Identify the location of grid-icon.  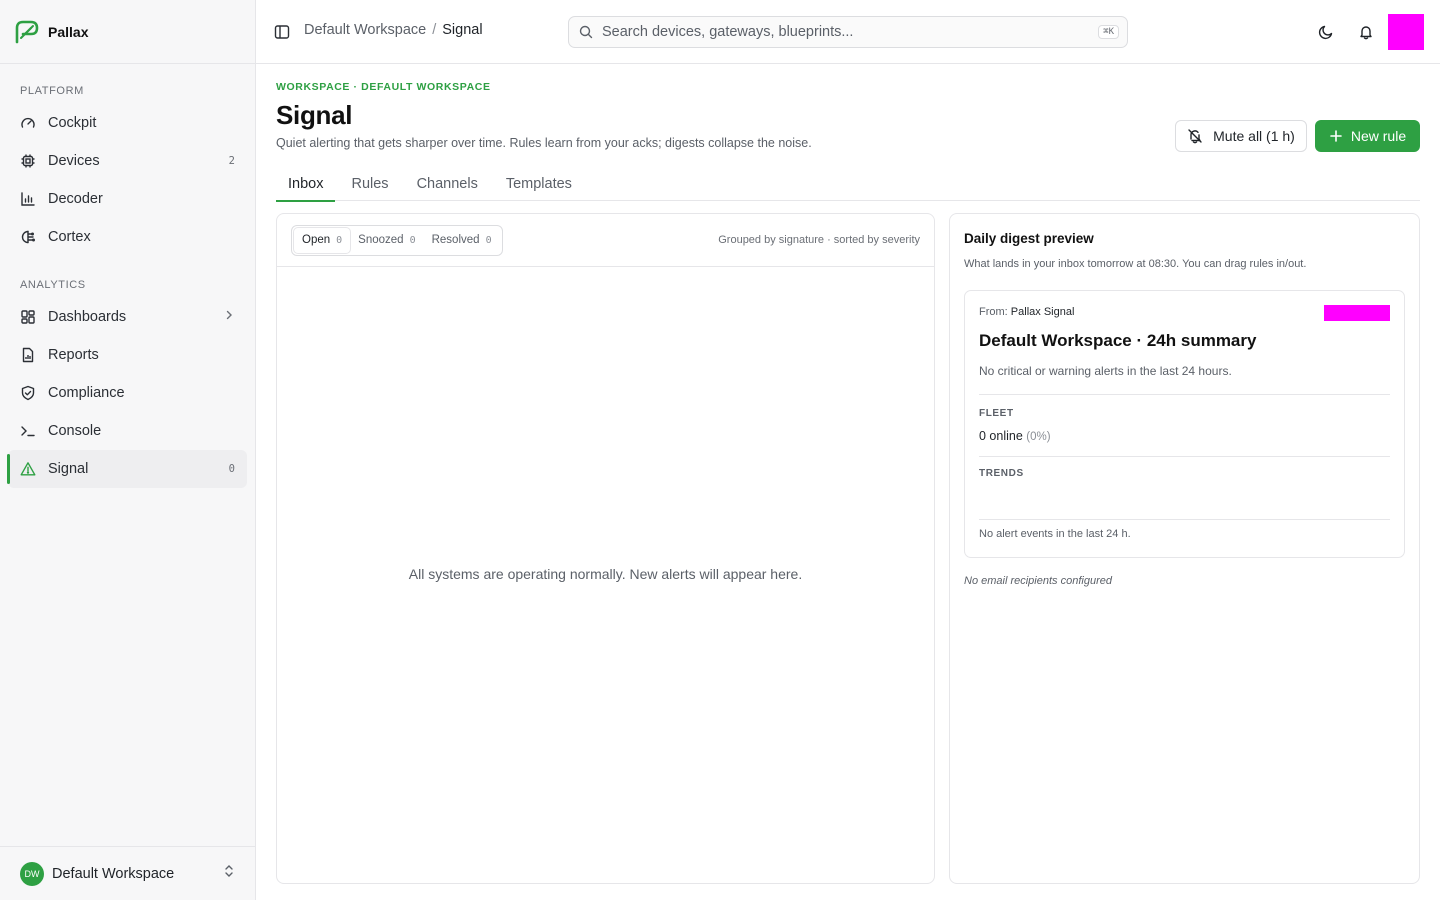
(28, 317).